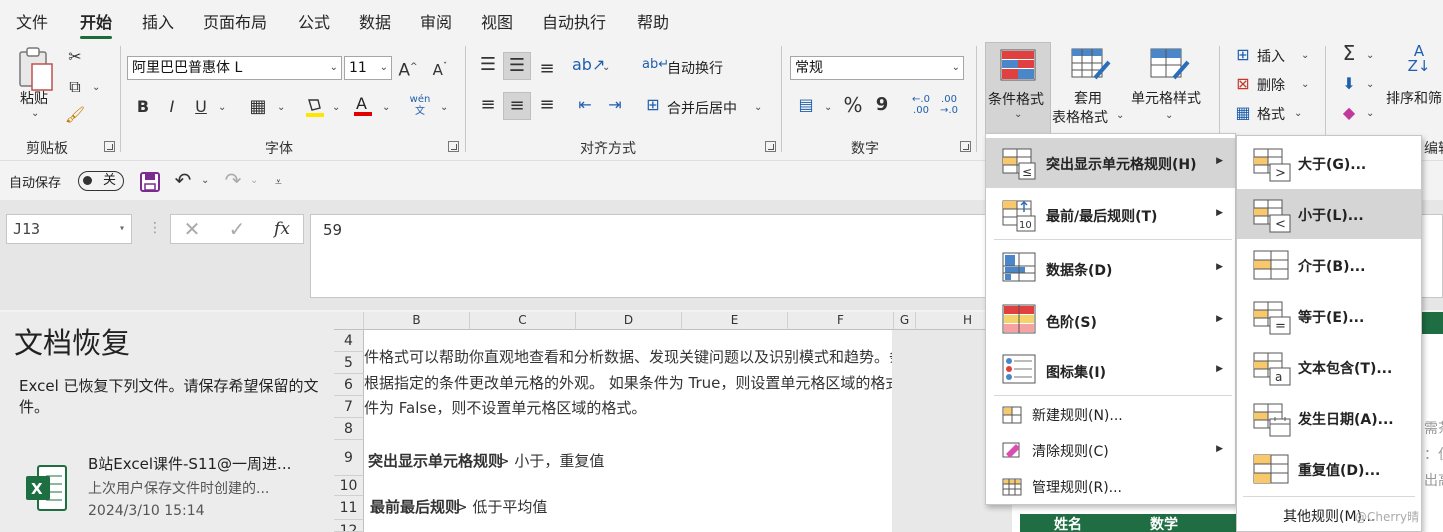  What do you see at coordinates (523, 321) in the screenshot?
I see `column-header: C` at bounding box center [523, 321].